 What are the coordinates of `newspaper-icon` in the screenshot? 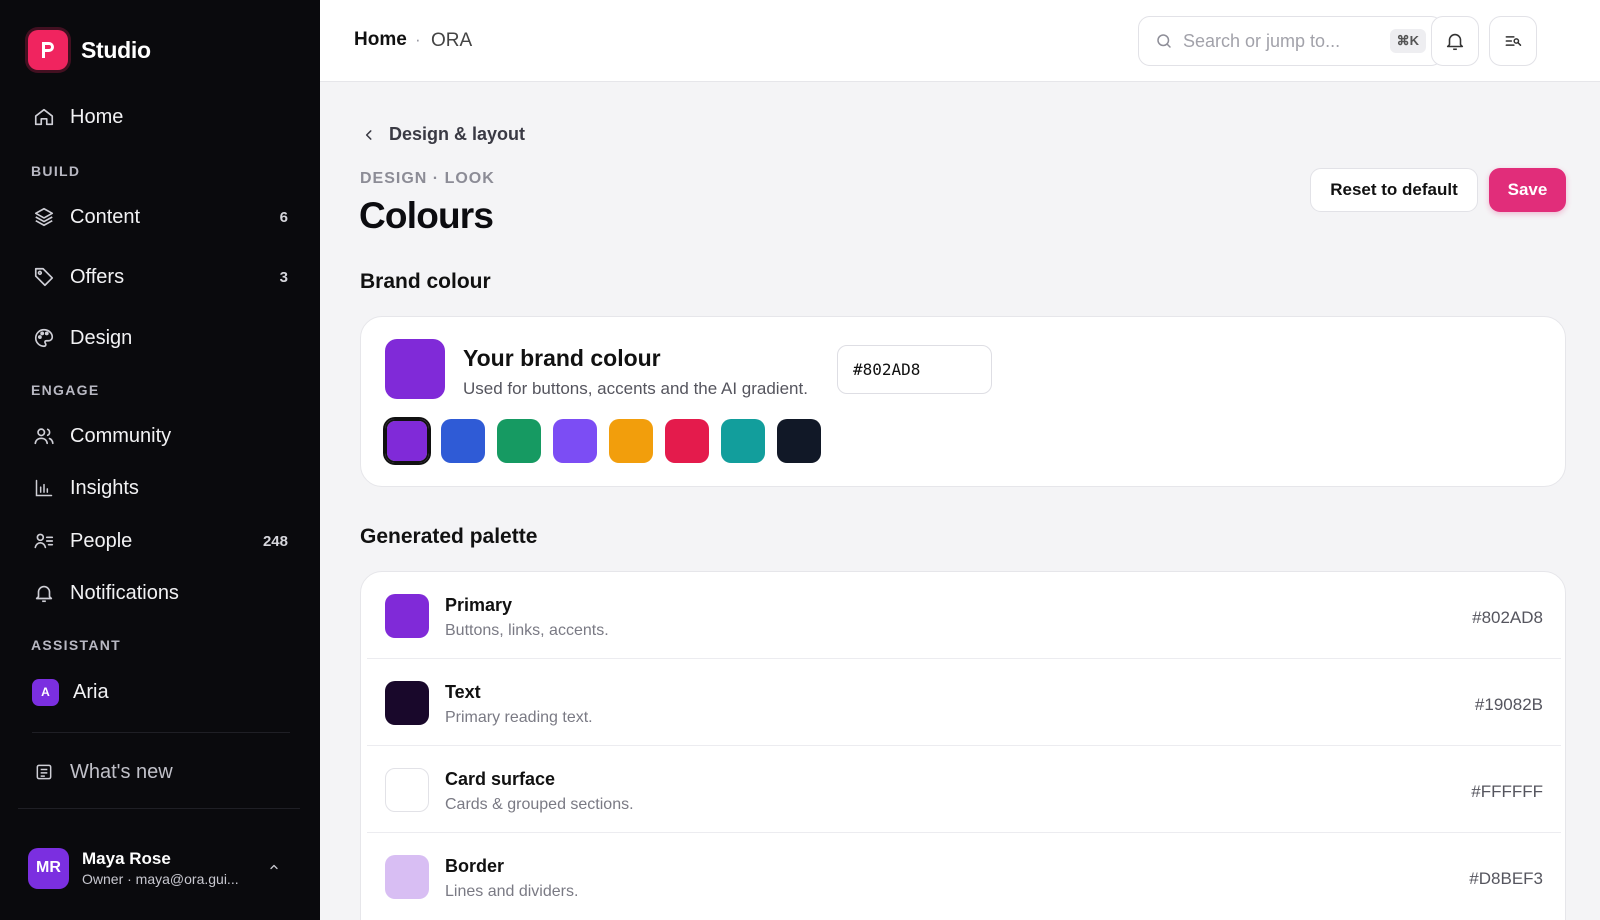 It's located at (44, 772).